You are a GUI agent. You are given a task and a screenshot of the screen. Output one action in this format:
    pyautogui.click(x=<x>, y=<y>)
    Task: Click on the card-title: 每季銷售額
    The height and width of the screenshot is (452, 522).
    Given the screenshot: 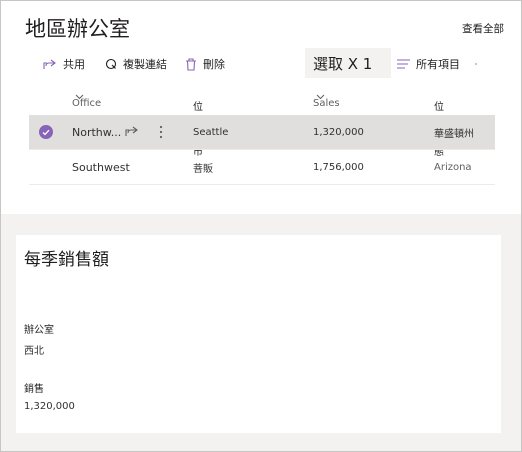 What is the action you would take?
    pyautogui.click(x=66, y=260)
    